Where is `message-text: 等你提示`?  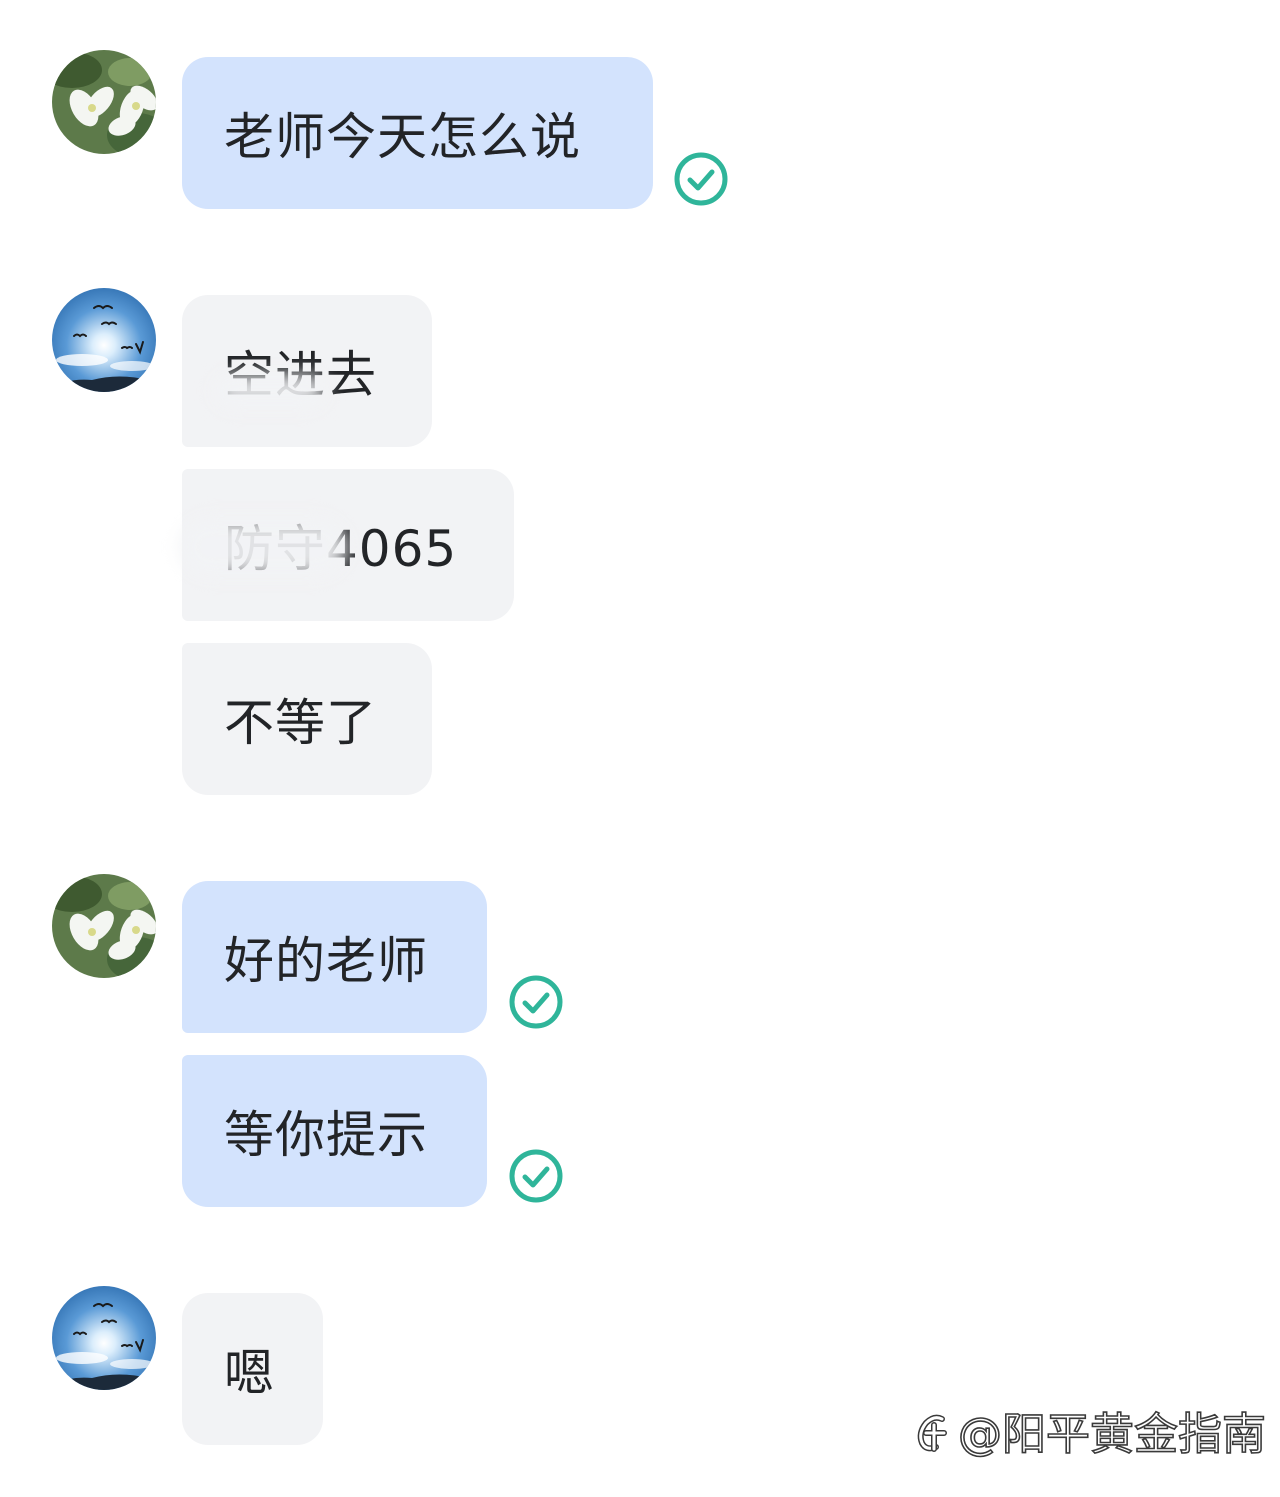 message-text: 等你提示 is located at coordinates (326, 1135).